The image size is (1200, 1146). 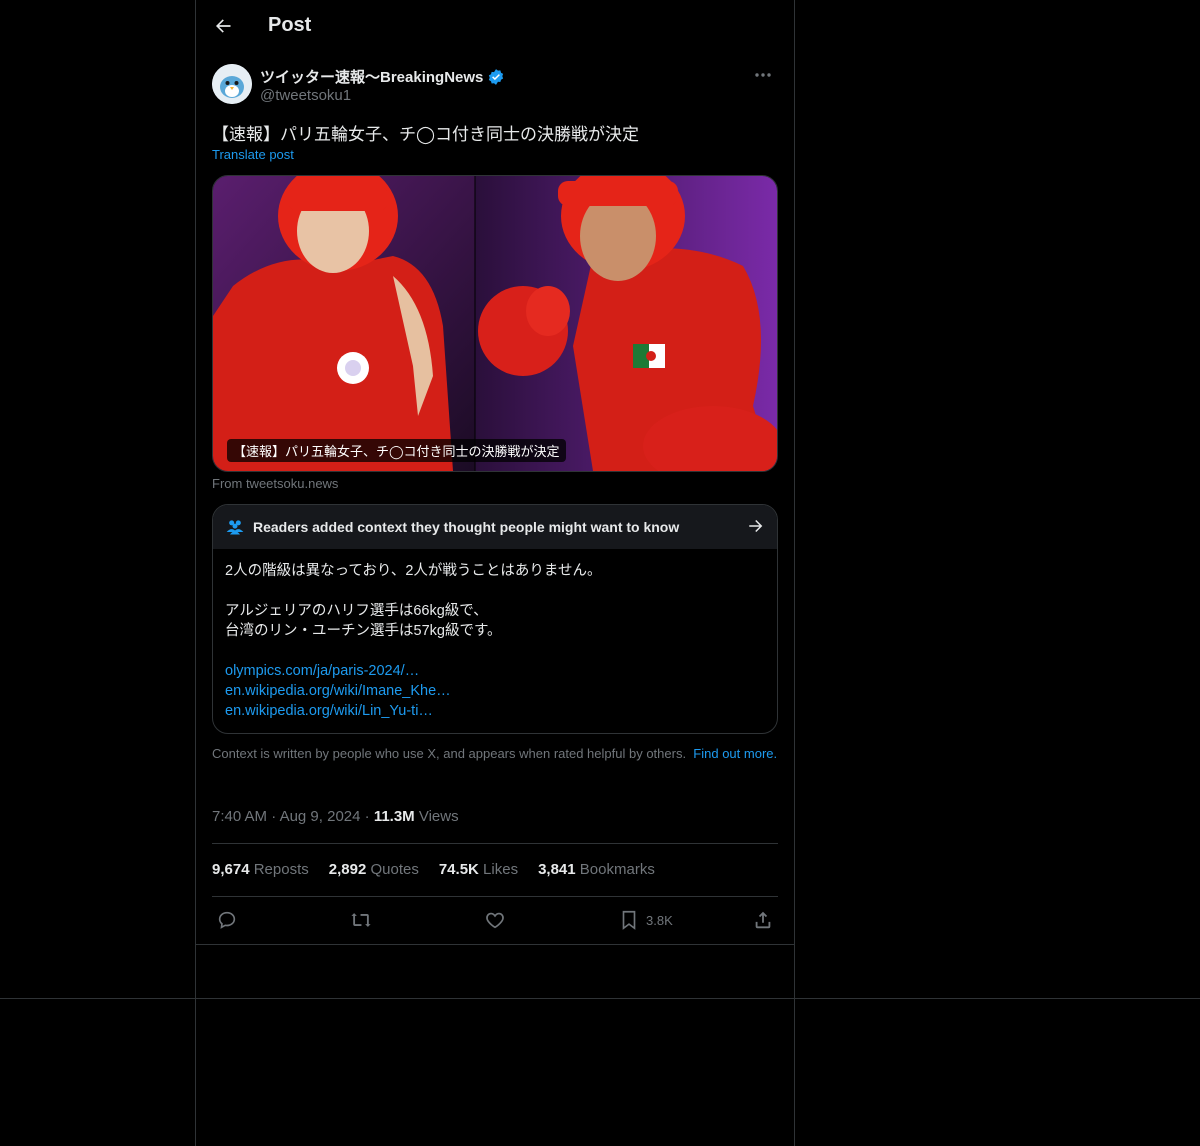 I want to click on author-name: ツイッター速報〜BreakingNews, so click(x=382, y=76).